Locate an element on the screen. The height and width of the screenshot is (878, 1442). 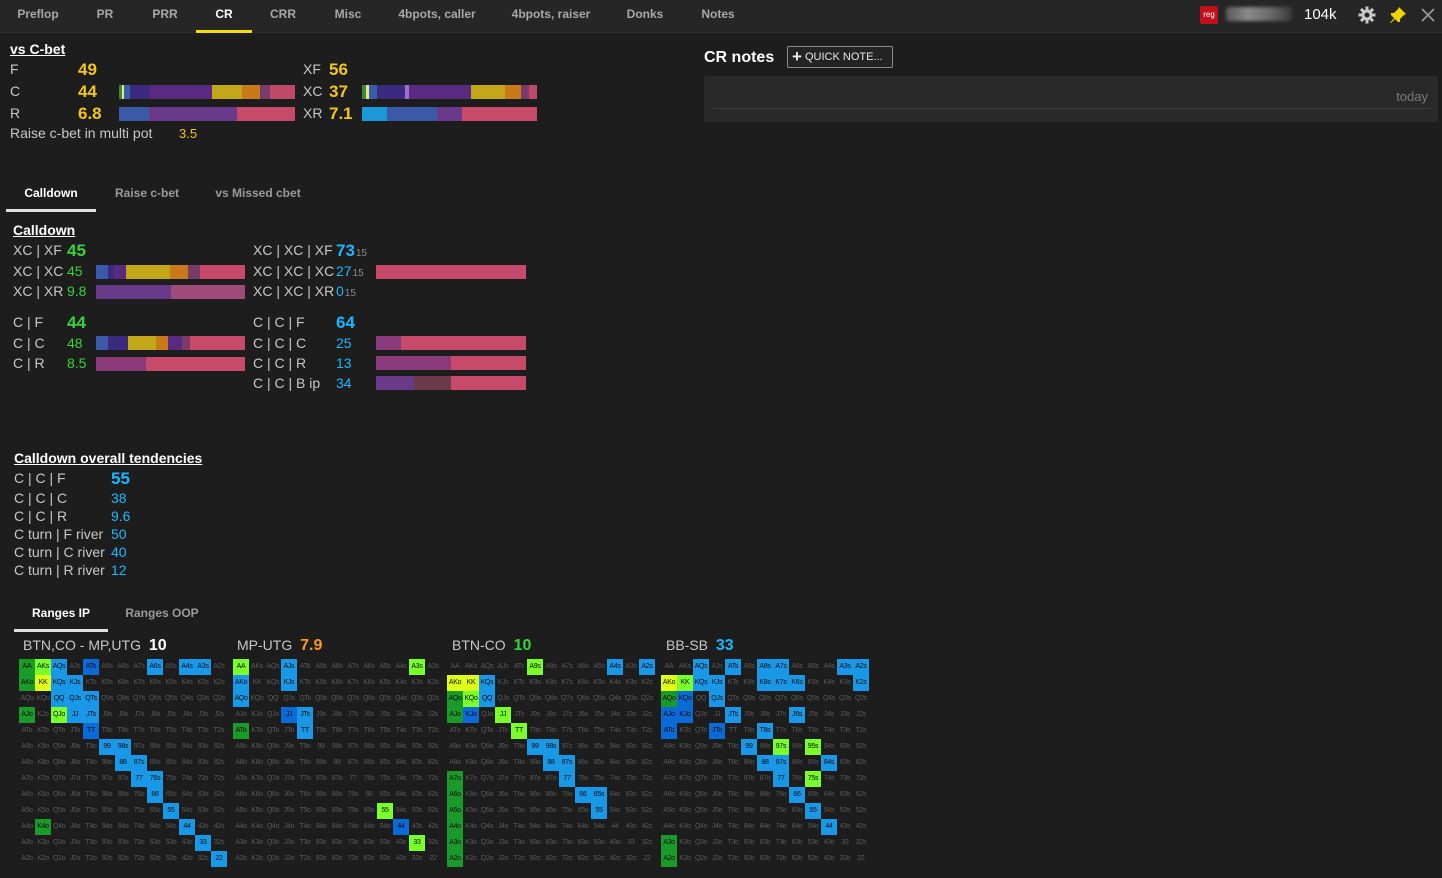
range-cell: 93o is located at coordinates (535, 842).